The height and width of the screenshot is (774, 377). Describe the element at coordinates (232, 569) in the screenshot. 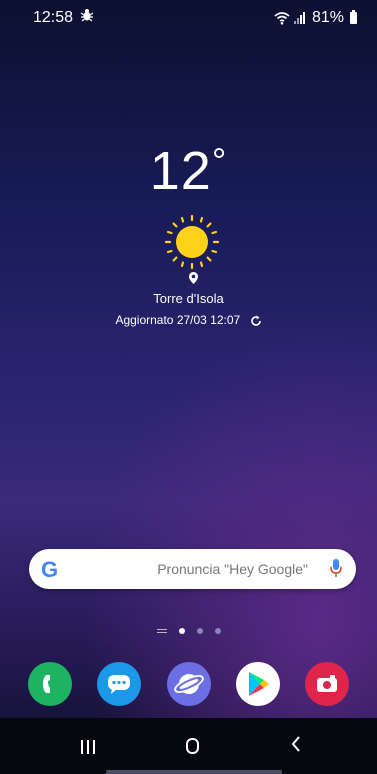

I see `search-placeholder: Pronuncia "Hey Google"` at that location.